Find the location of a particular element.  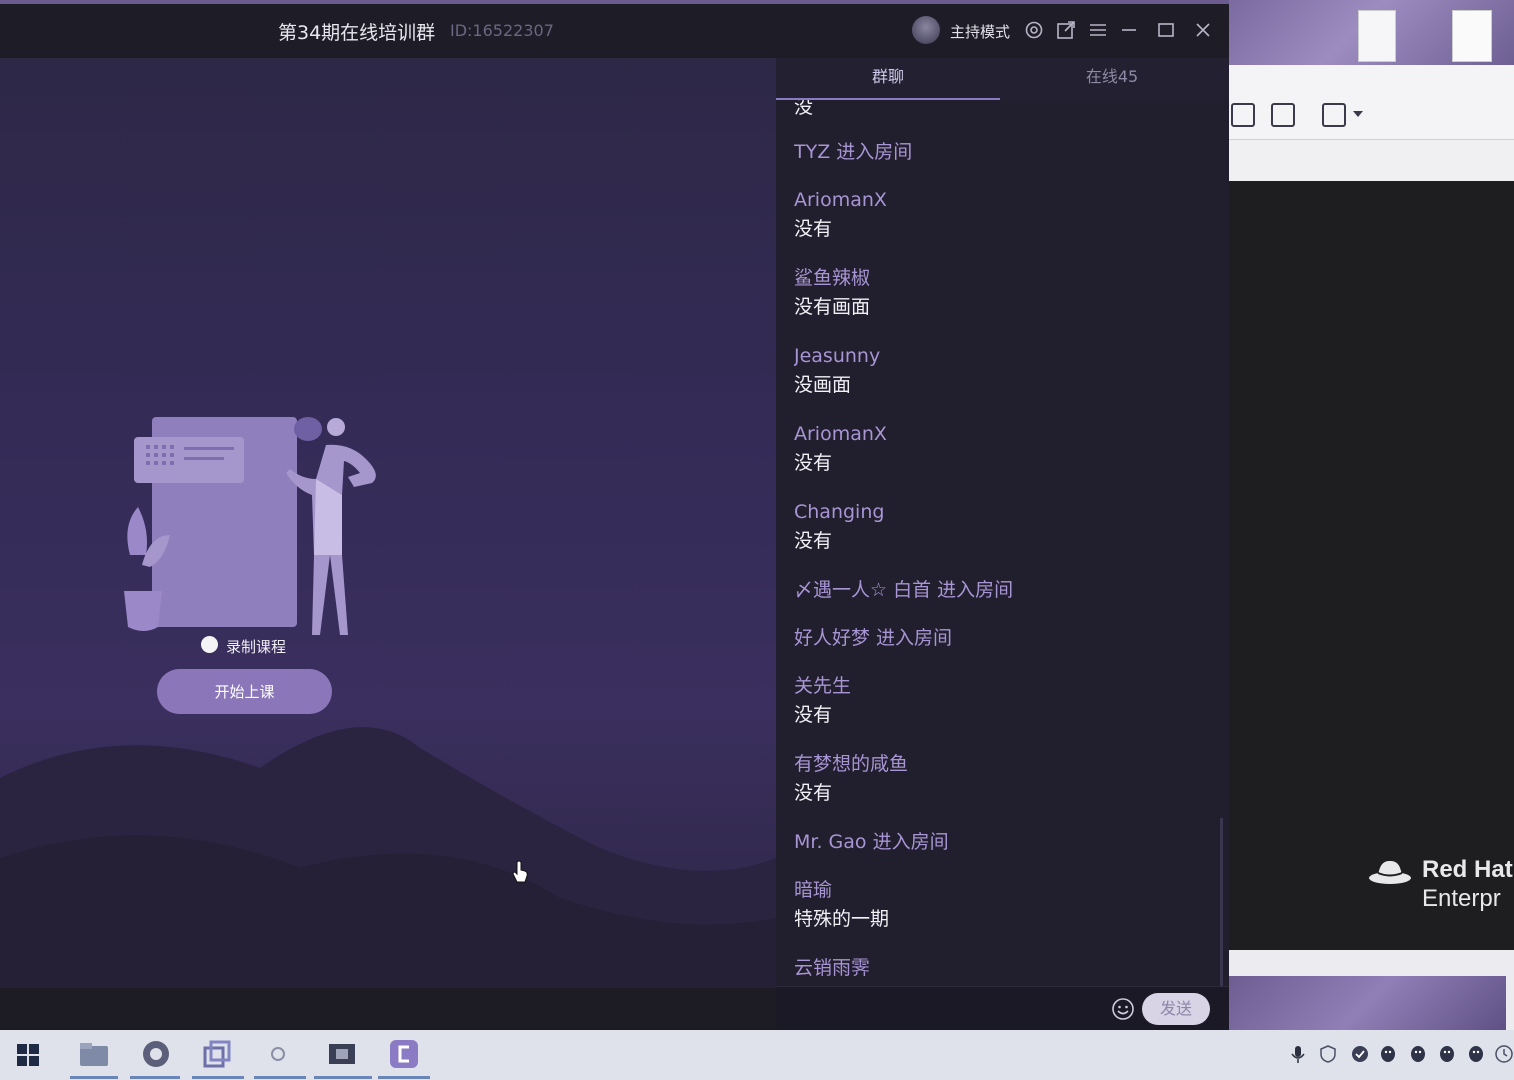

chat-message: 关先生 没有 is located at coordinates (1004, 701).